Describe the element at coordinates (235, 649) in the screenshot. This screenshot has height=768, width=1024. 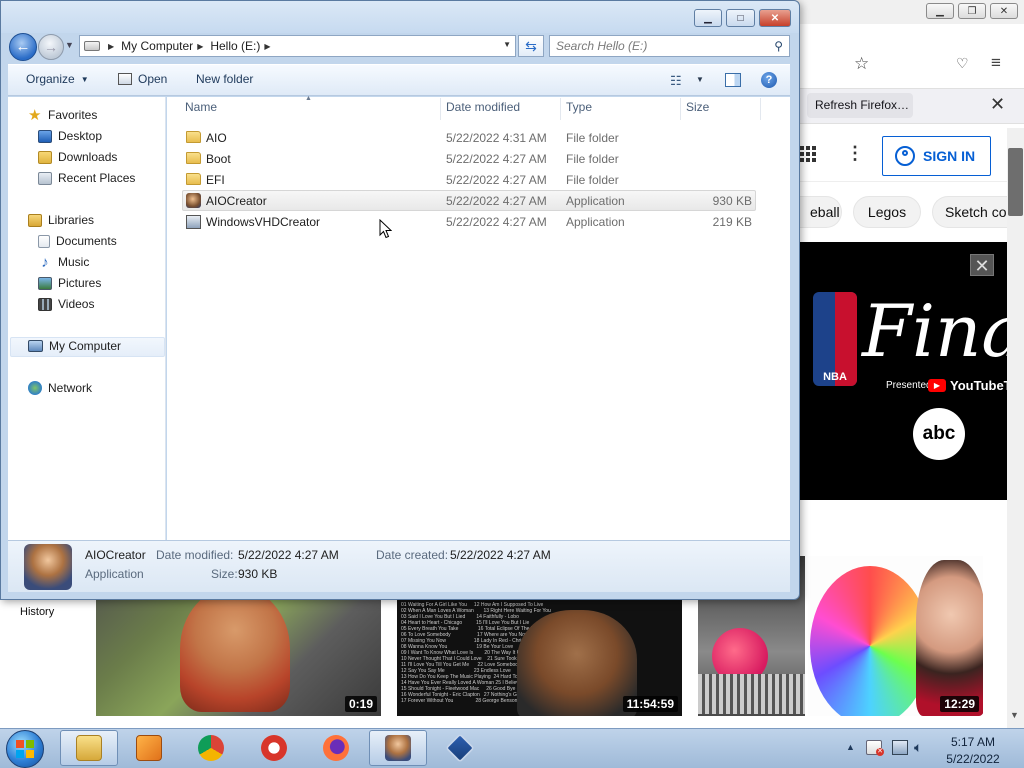
I see `thumbnail-image` at that location.